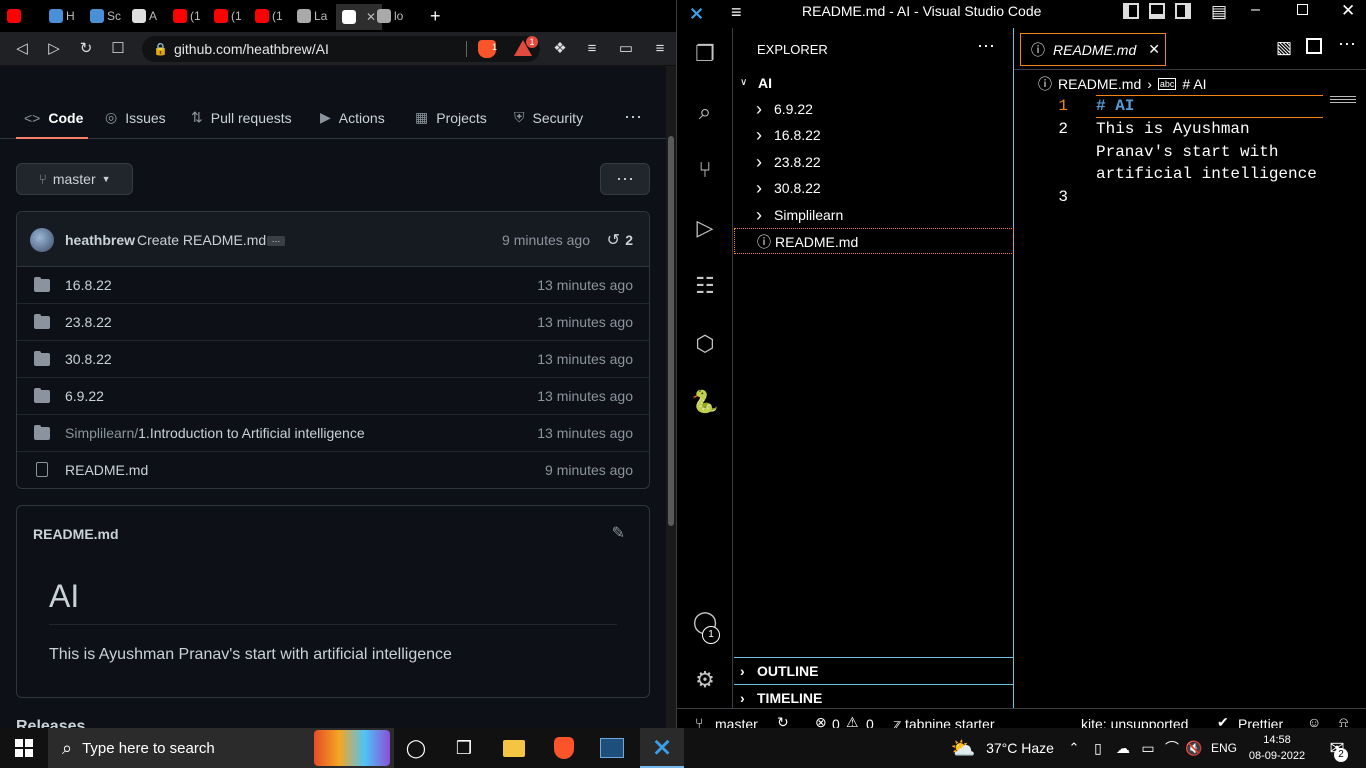 This screenshot has height=768, width=1366. I want to click on edit-pencil-icon: ✎, so click(618, 533).